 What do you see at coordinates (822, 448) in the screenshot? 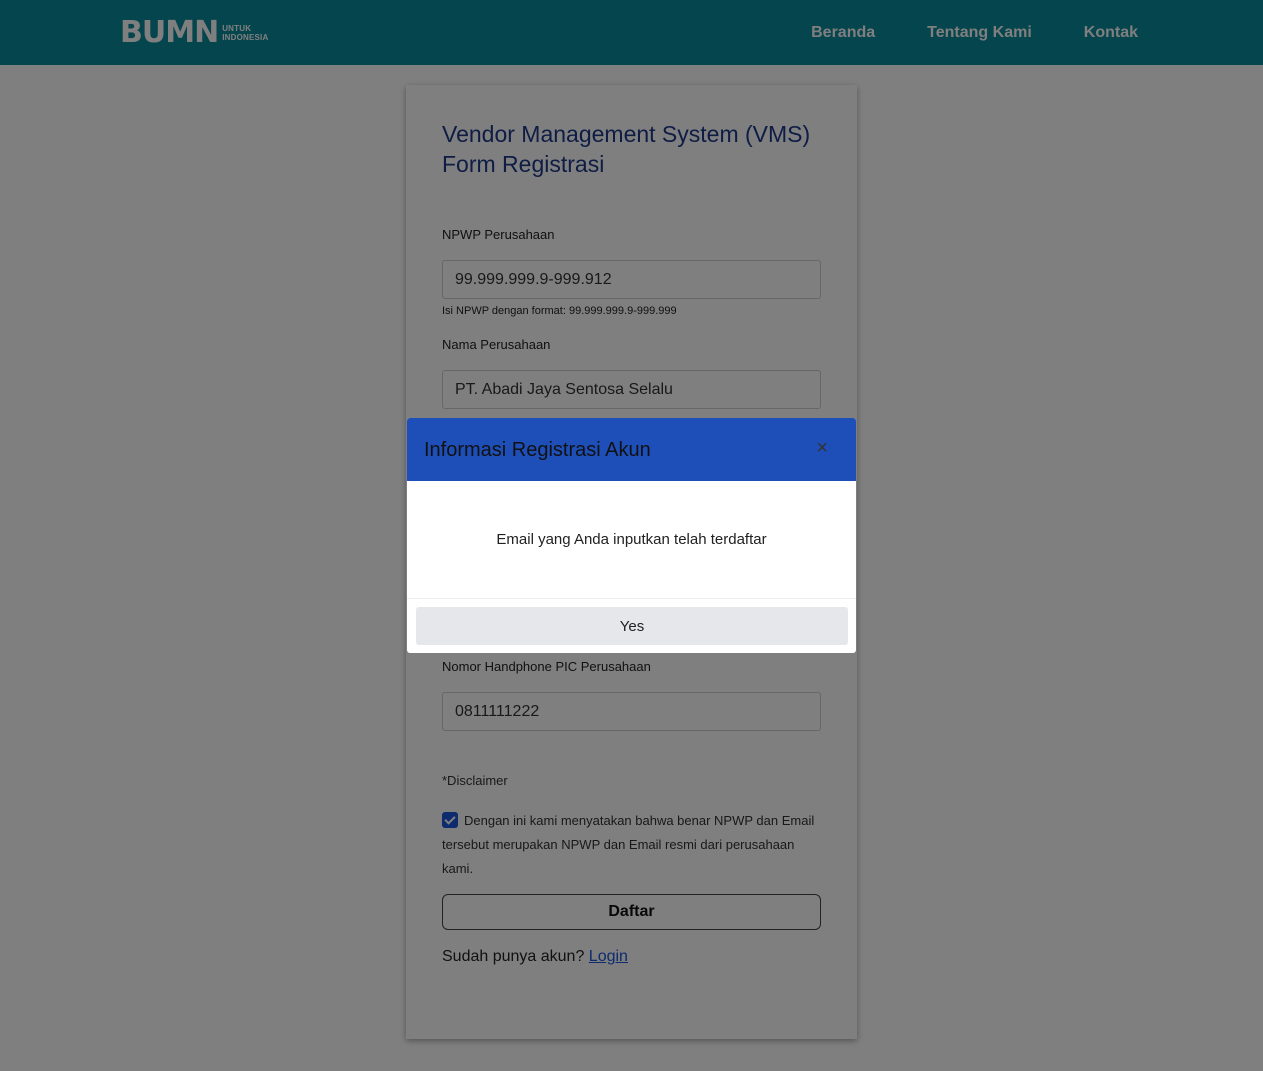
I see `close-icon: ×` at bounding box center [822, 448].